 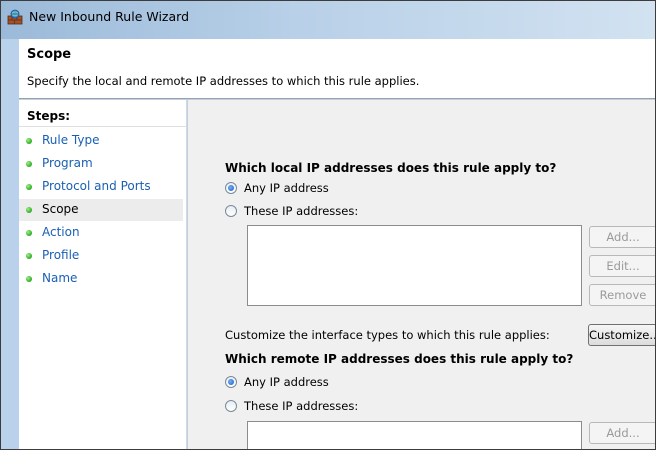 What do you see at coordinates (15, 17) in the screenshot?
I see `firewall-icon` at bounding box center [15, 17].